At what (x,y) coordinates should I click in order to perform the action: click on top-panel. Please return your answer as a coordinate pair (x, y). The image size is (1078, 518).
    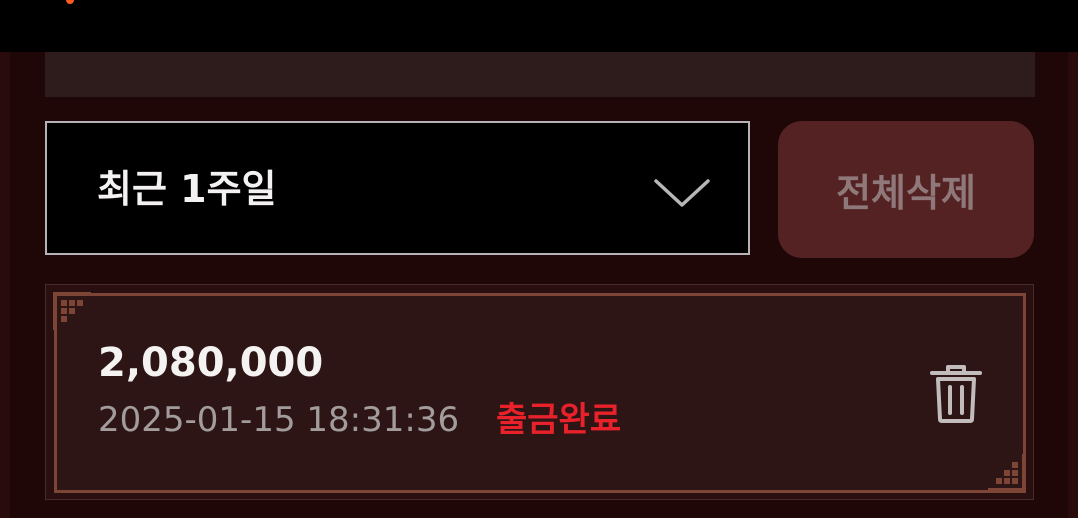
    Looking at the image, I should click on (540, 74).